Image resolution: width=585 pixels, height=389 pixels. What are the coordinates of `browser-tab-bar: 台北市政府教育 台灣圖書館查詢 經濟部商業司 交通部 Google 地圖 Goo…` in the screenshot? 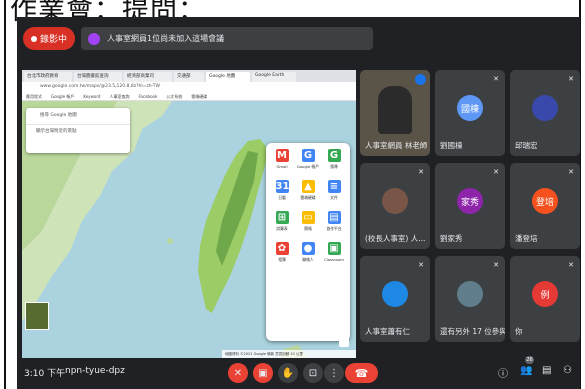 It's located at (189, 76).